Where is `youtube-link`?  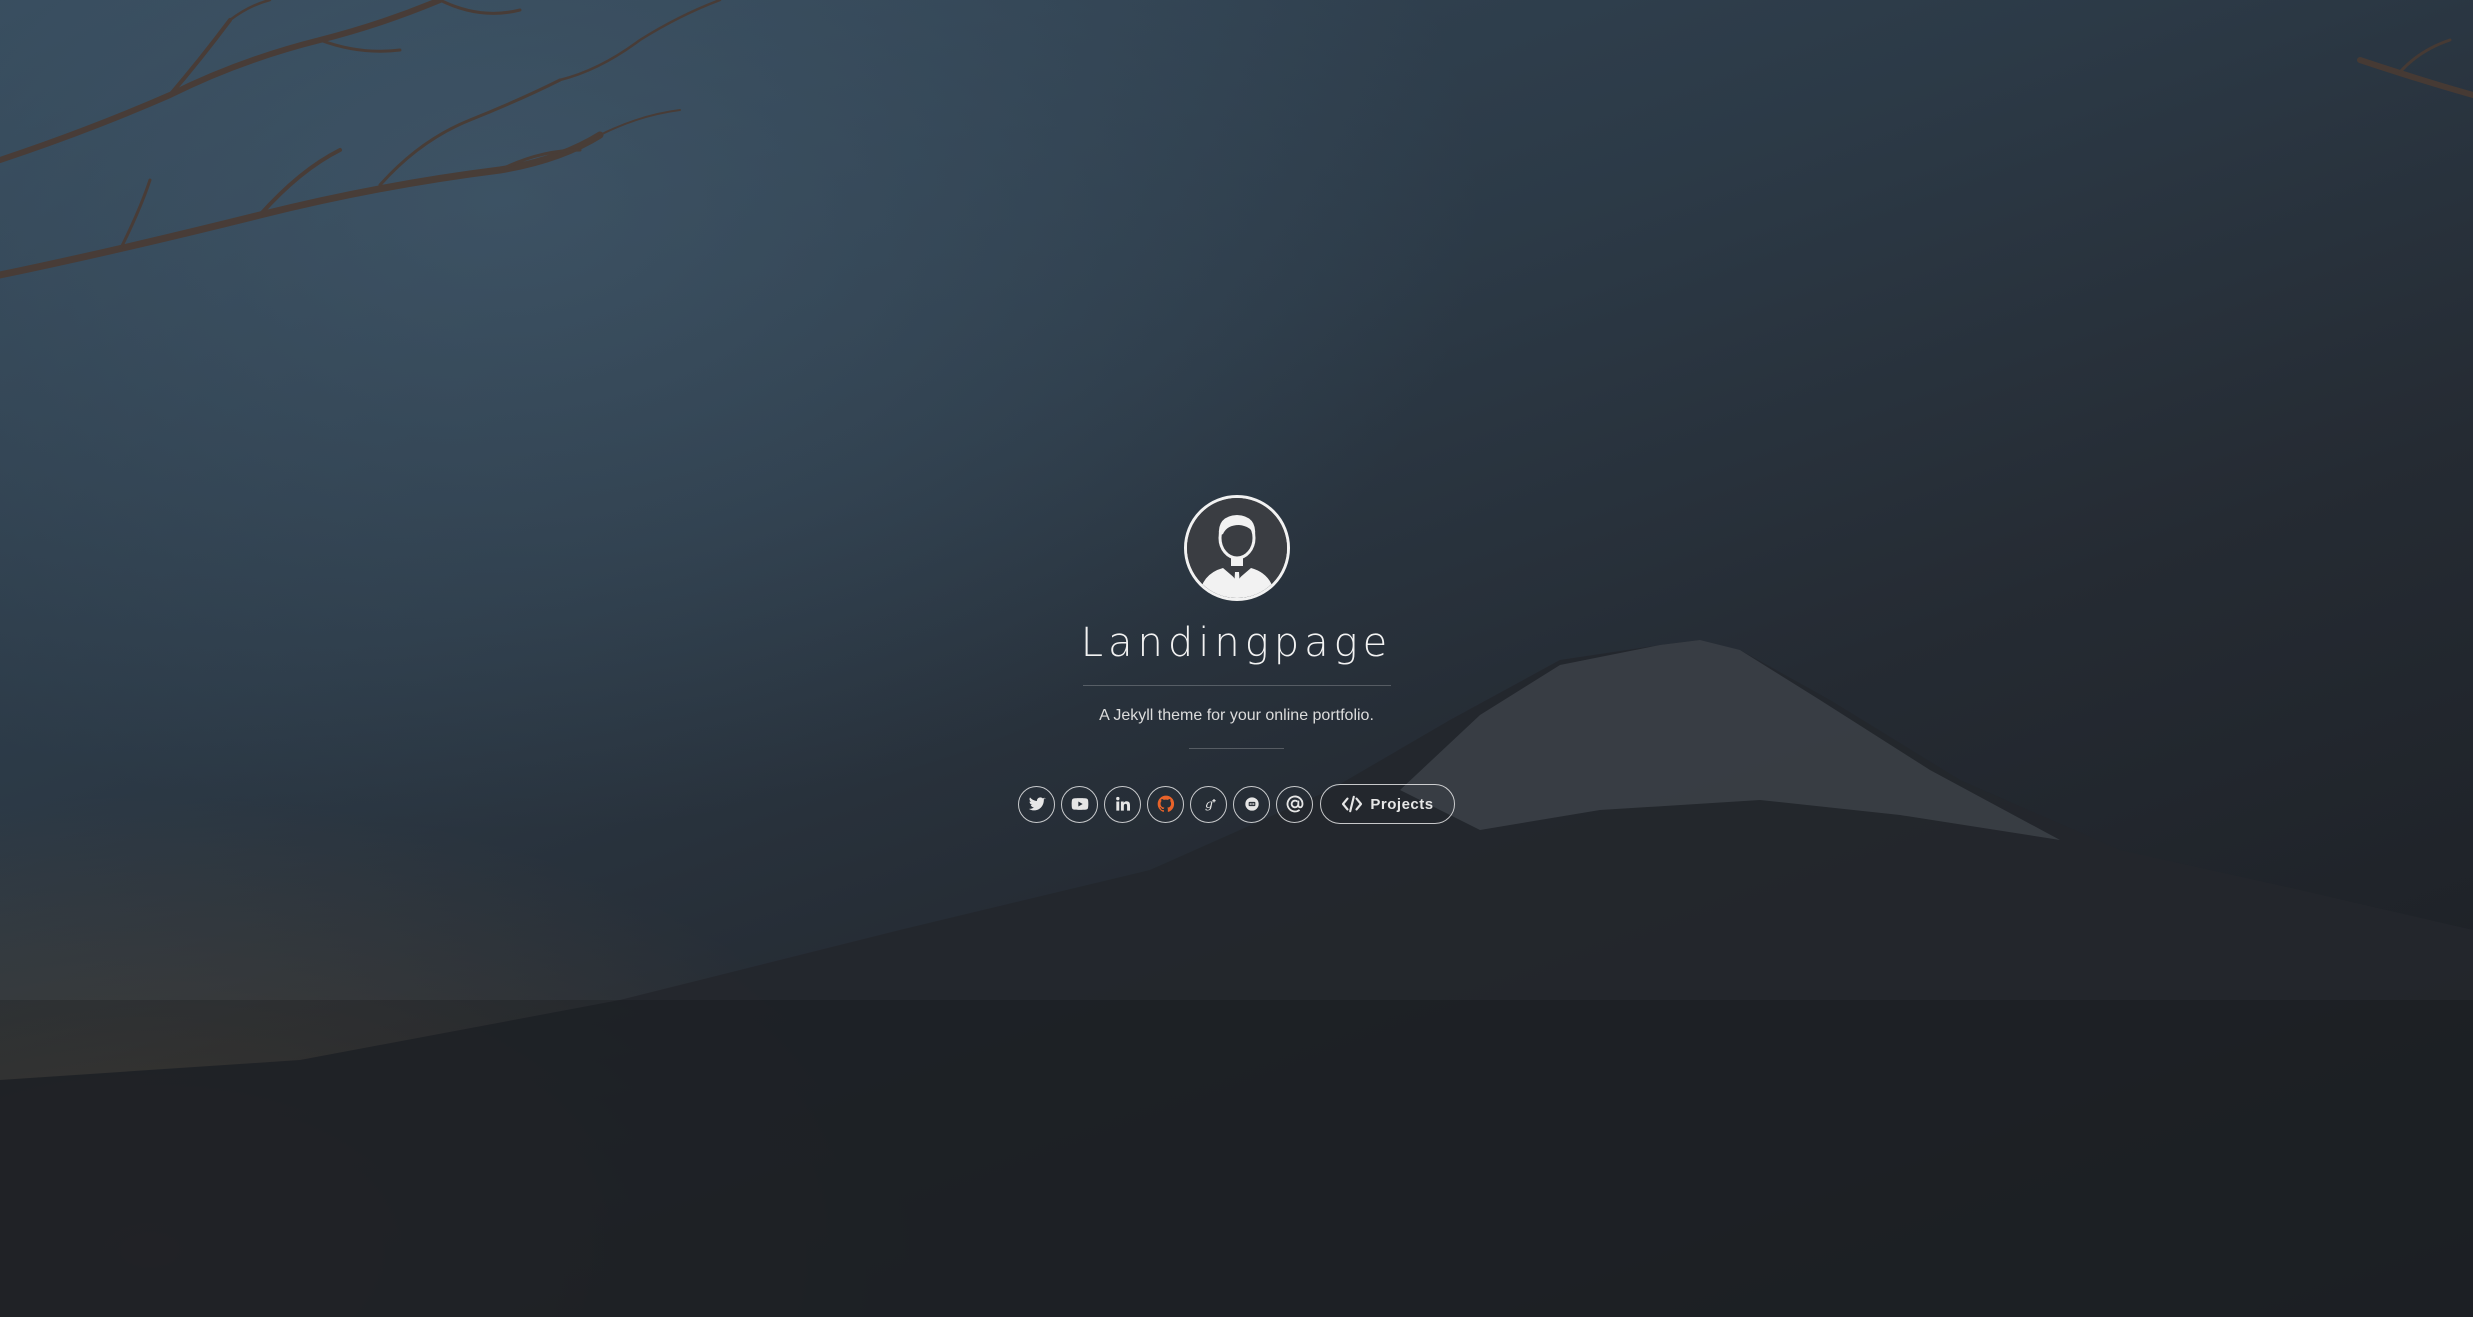 youtube-link is located at coordinates (1080, 804).